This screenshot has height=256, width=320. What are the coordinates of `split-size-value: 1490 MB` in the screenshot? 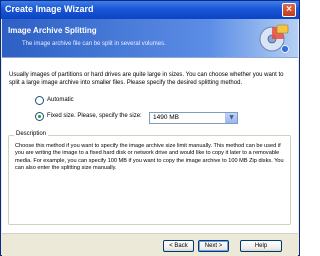 It's located at (166, 117).